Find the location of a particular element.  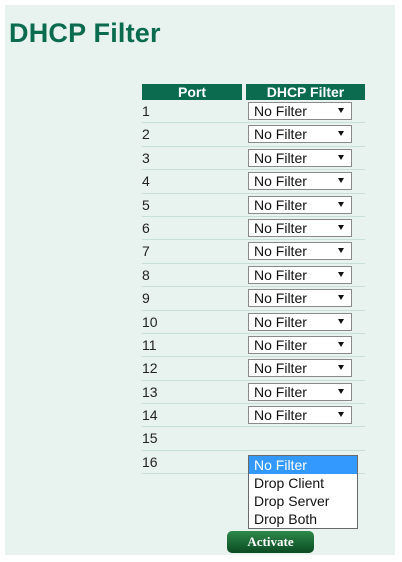

table-row: 12 No Filter is located at coordinates (253, 369).